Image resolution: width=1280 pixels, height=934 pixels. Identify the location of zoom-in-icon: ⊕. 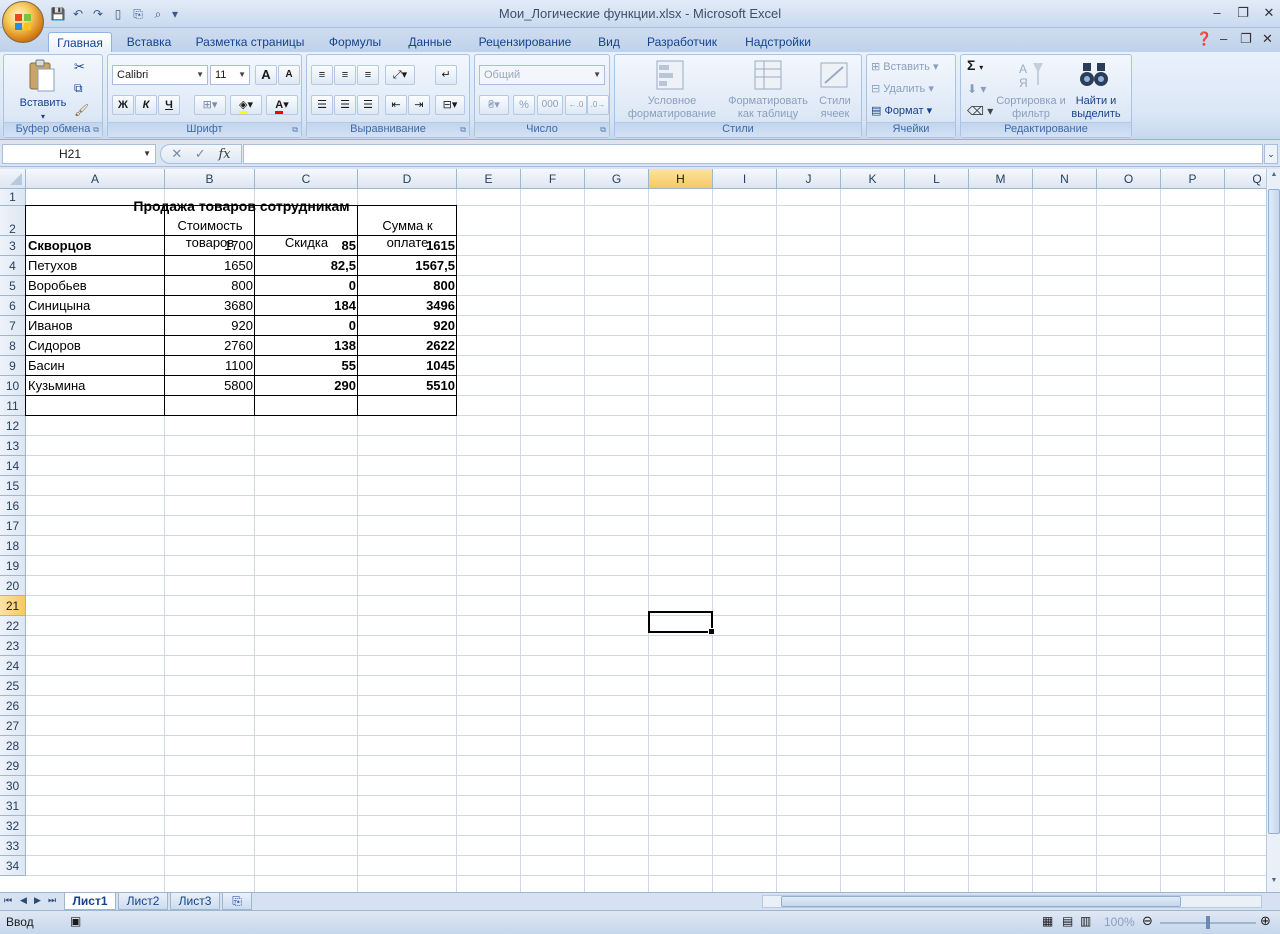
(1265, 921).